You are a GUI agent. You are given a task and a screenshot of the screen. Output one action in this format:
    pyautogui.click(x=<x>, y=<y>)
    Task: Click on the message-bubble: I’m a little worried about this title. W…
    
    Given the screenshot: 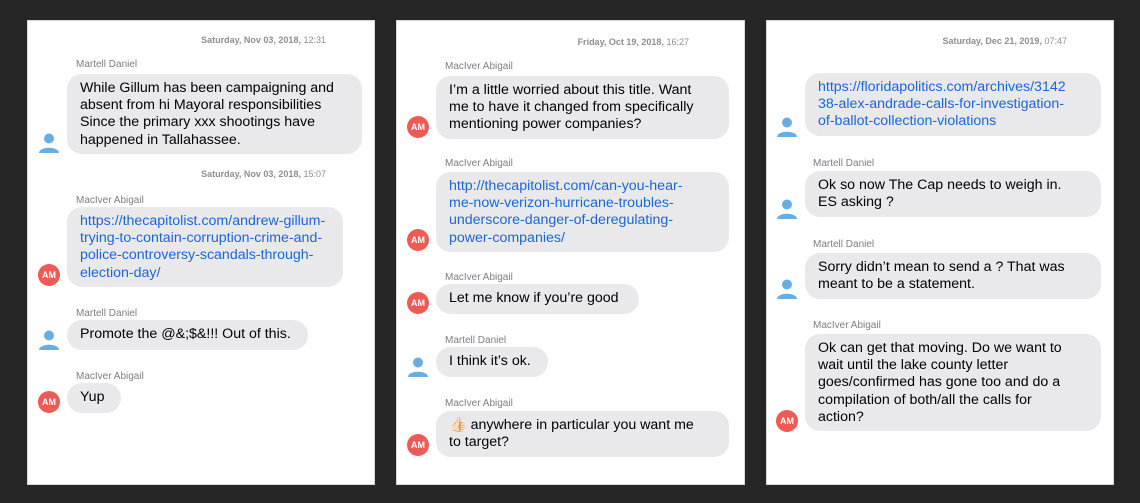 What is the action you would take?
    pyautogui.click(x=582, y=107)
    